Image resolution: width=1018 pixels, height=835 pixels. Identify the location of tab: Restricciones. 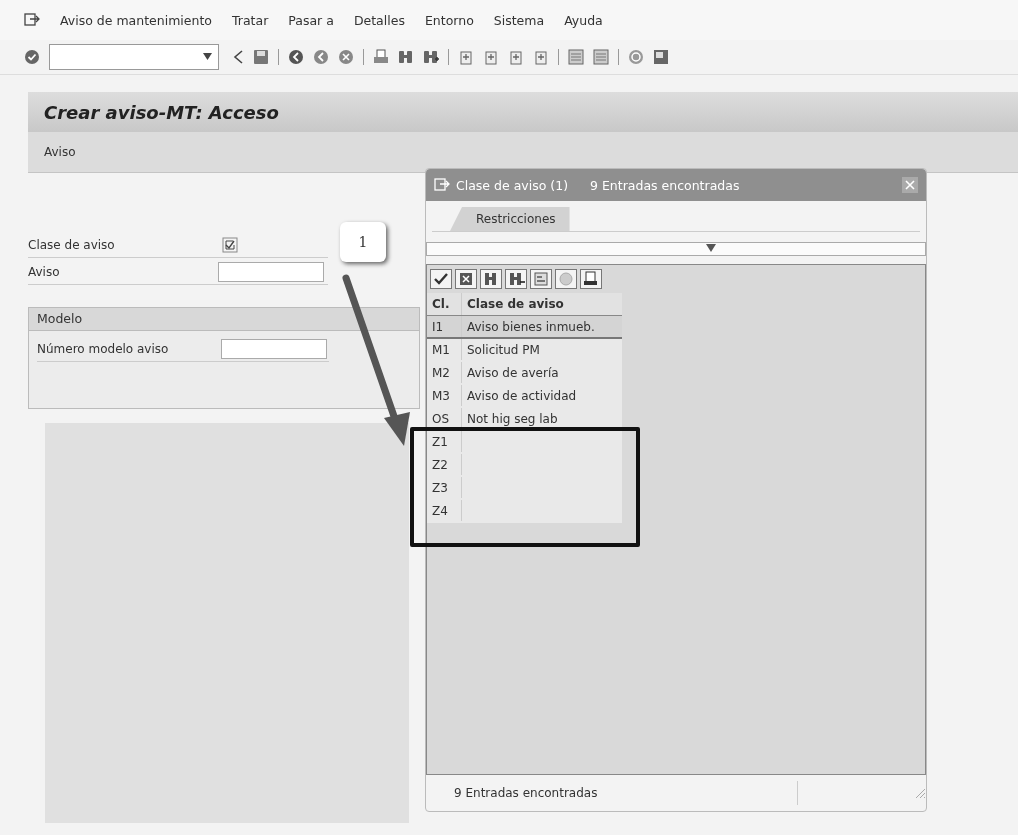
(510, 219).